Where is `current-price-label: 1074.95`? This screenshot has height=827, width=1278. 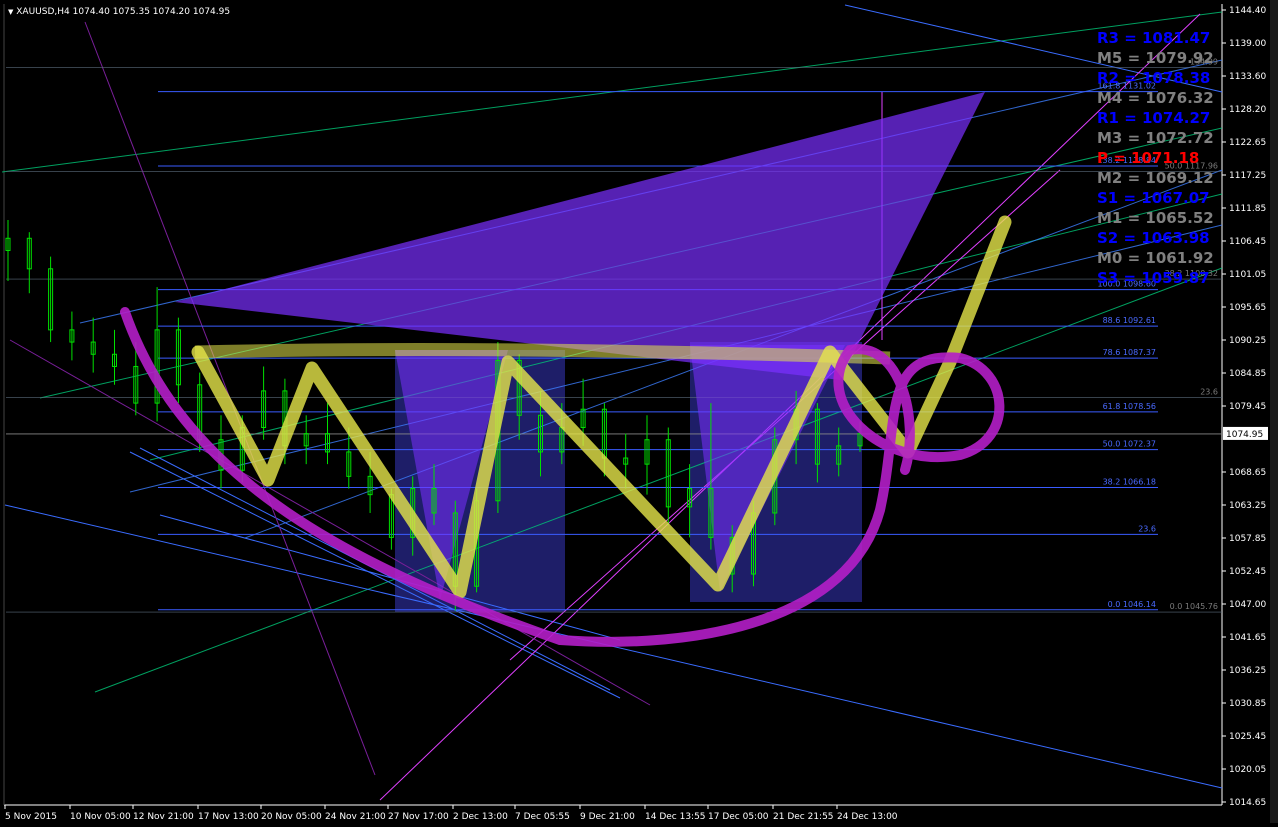 current-price-label: 1074.95 is located at coordinates (1244, 435).